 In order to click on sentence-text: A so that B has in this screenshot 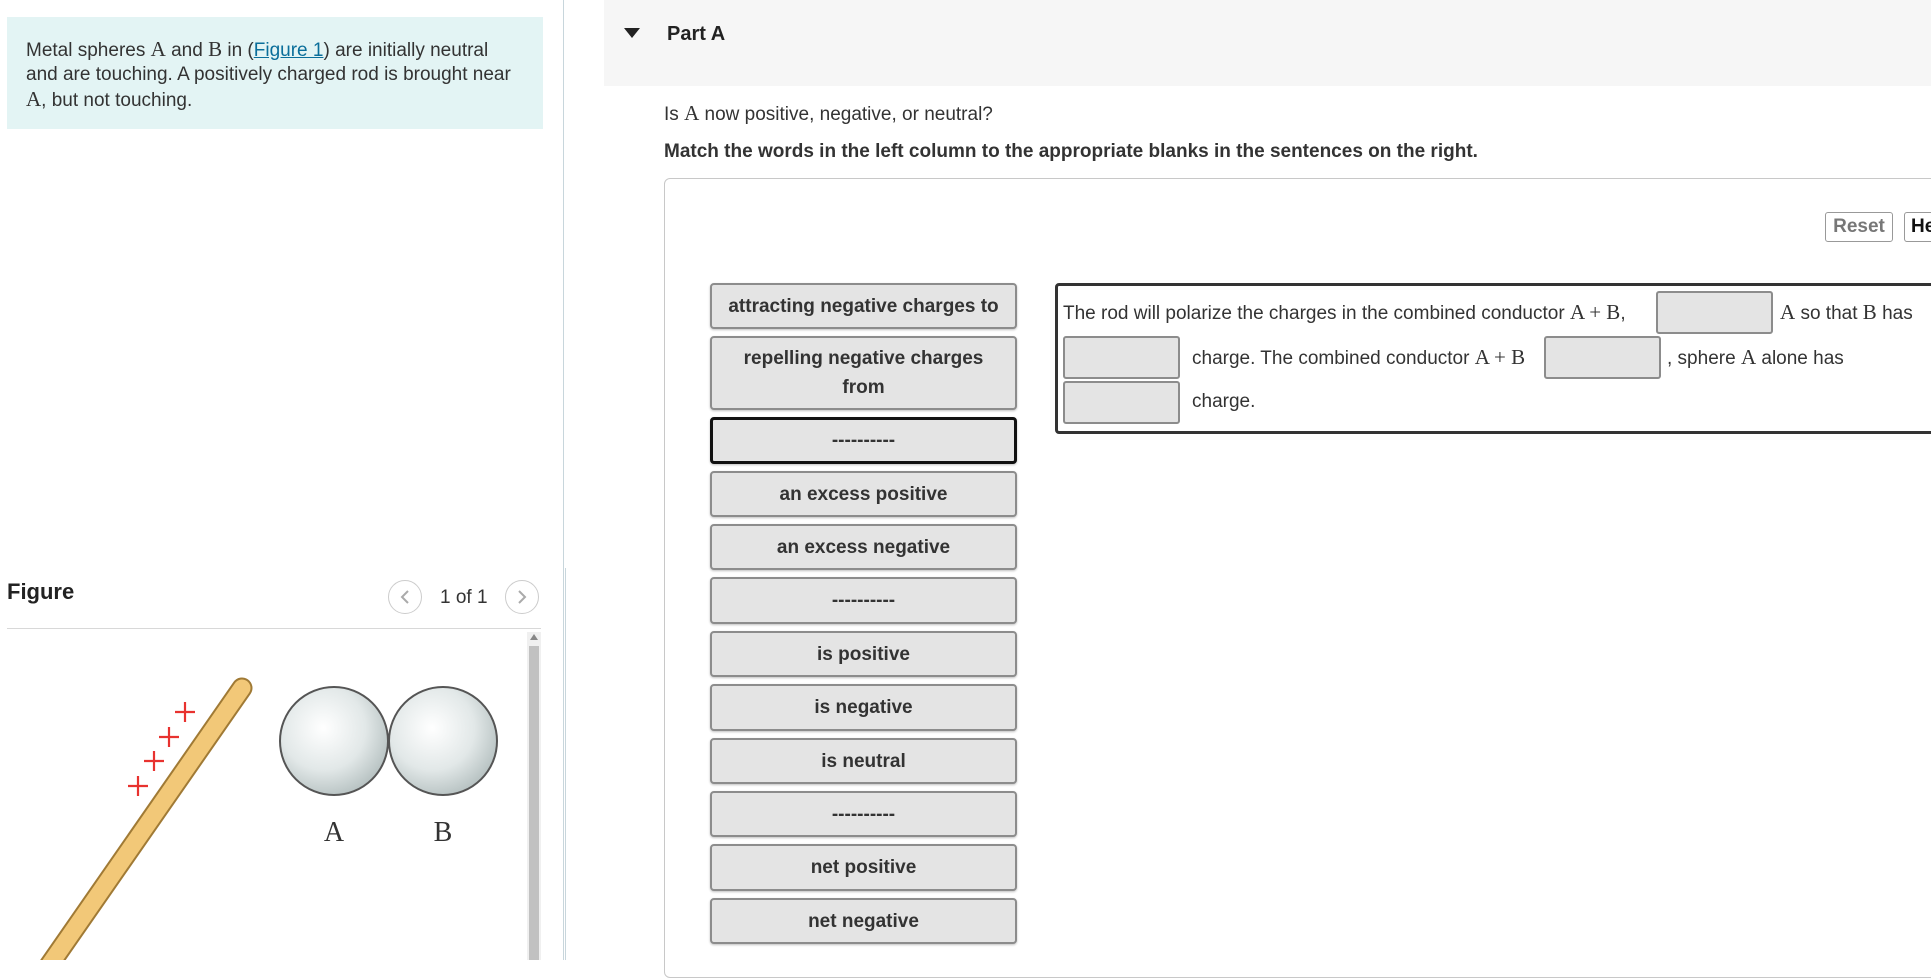, I will do `click(1846, 312)`.